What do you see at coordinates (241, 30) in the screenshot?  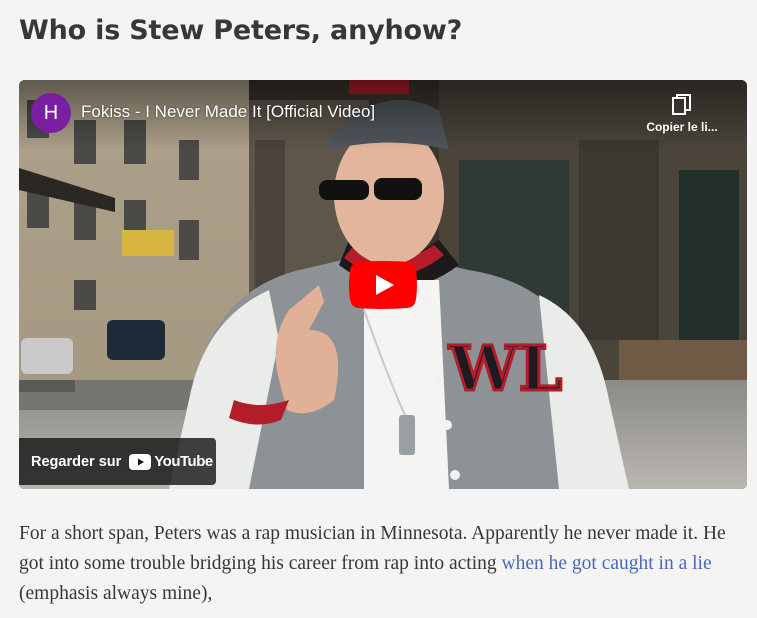 I see `article-heading: Who is Stew Peters, anyhow?` at bounding box center [241, 30].